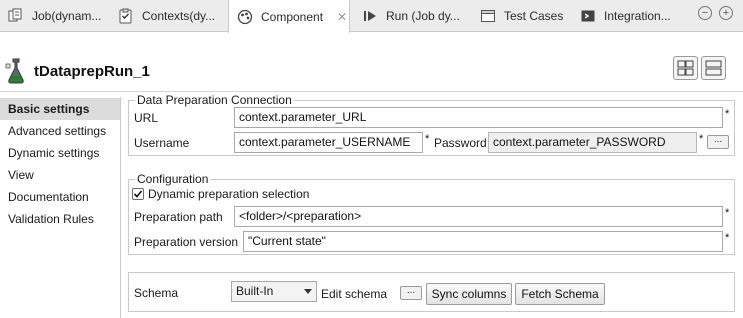 This screenshot has width=743, height=318. I want to click on nav-item-basic-settings: Basic settings, so click(60, 109).